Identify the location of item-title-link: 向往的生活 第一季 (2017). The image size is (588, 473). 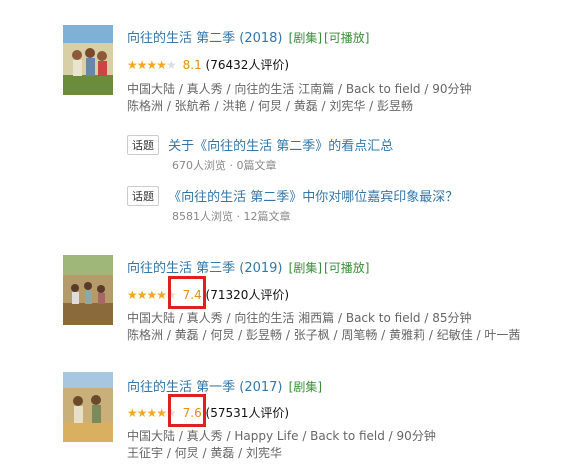
(205, 387).